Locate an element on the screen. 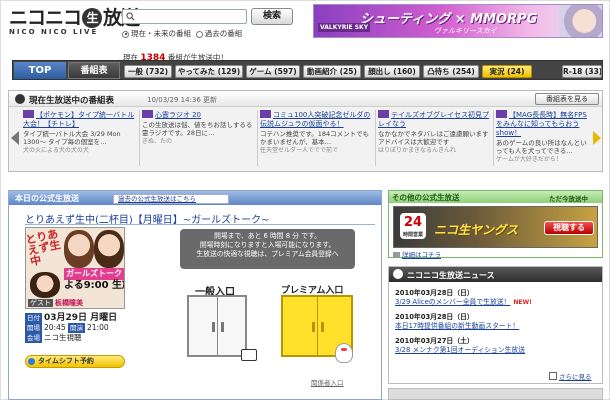  schedule-item-meta: ゲームが大好きだから！ is located at coordinates (529, 159).